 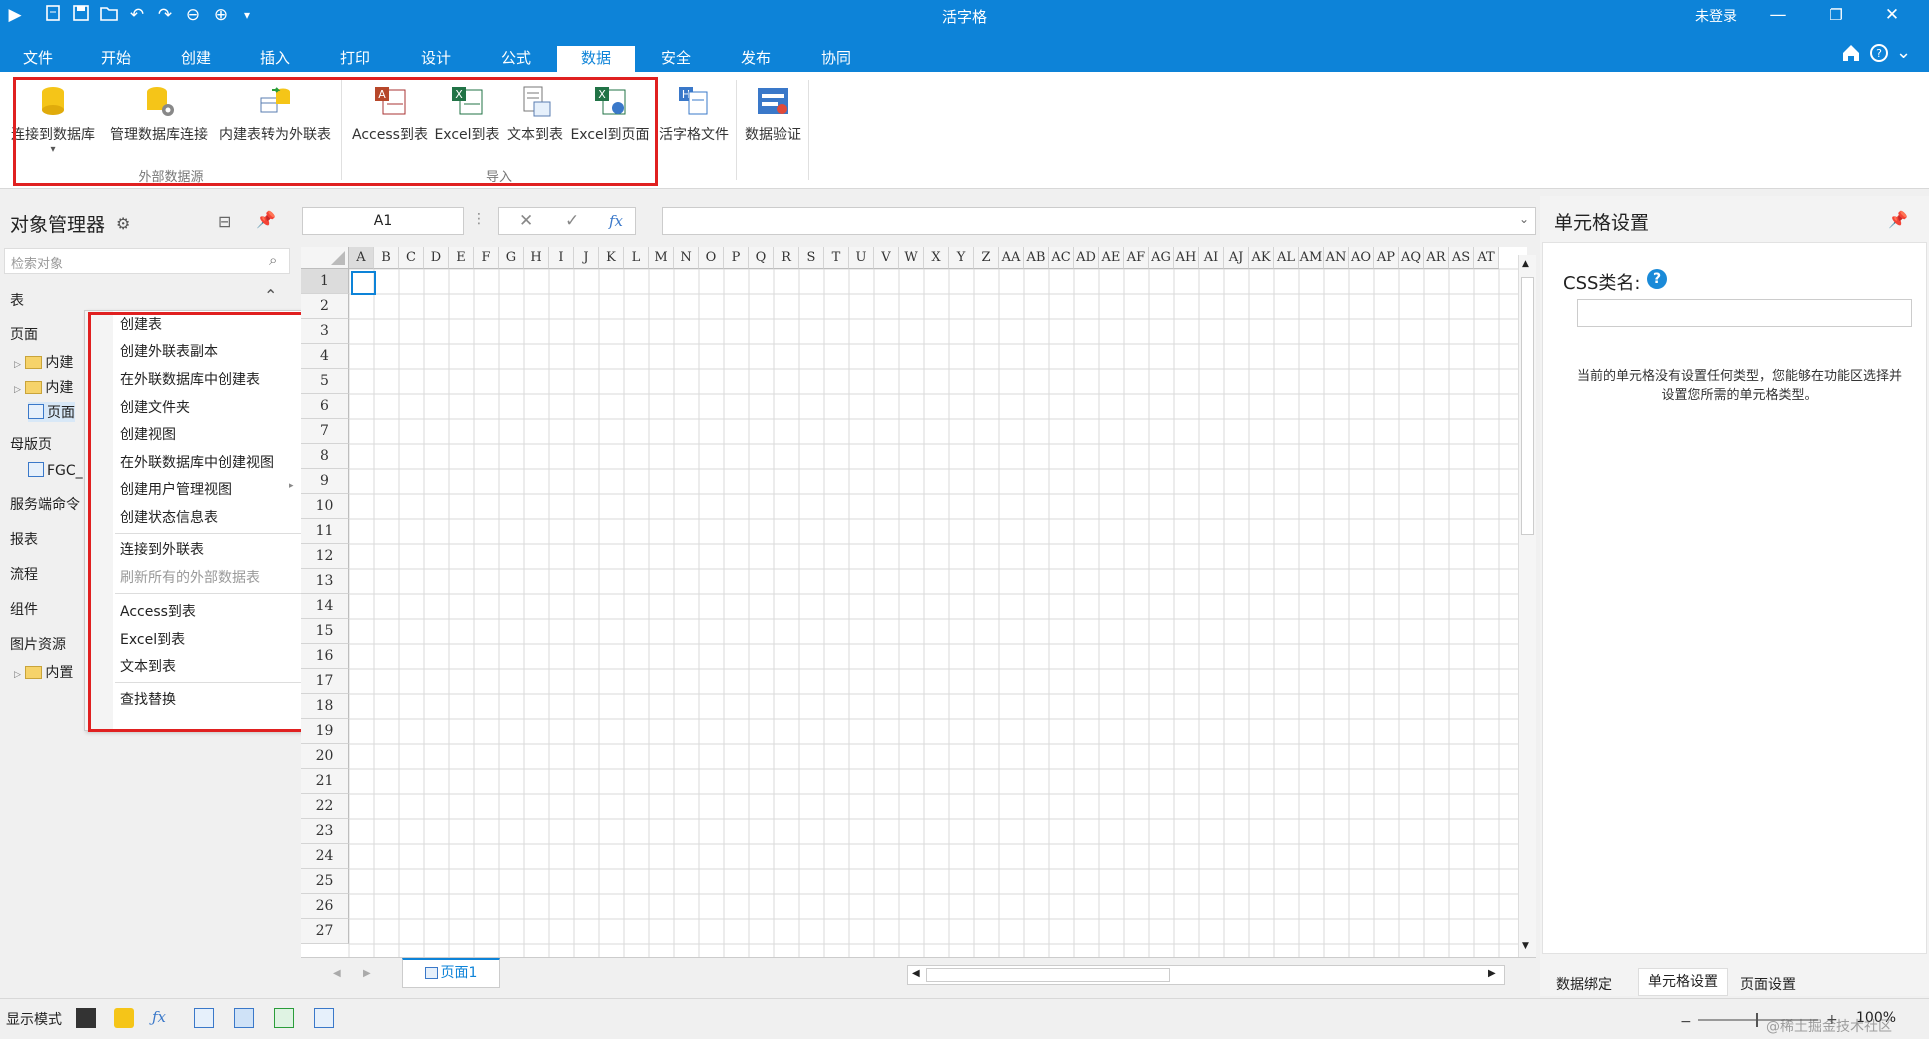 I want to click on row-header: 3, so click(x=325, y=331).